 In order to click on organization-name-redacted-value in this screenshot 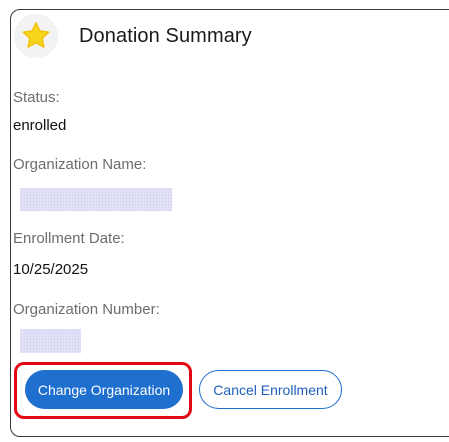, I will do `click(96, 199)`.